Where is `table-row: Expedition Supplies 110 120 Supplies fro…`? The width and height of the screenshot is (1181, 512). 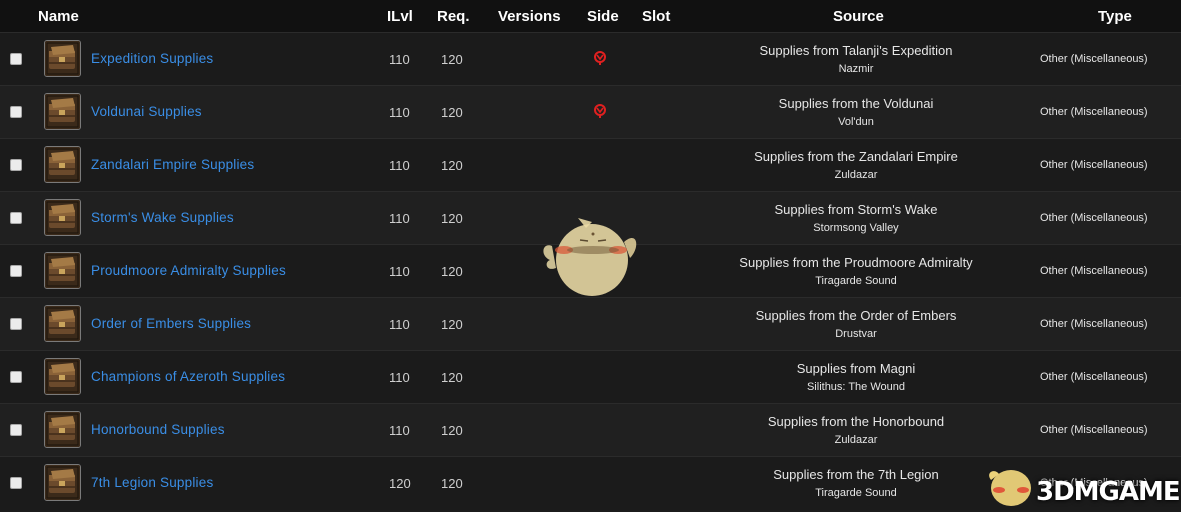 table-row: Expedition Supplies 110 120 Supplies fro… is located at coordinates (590, 59).